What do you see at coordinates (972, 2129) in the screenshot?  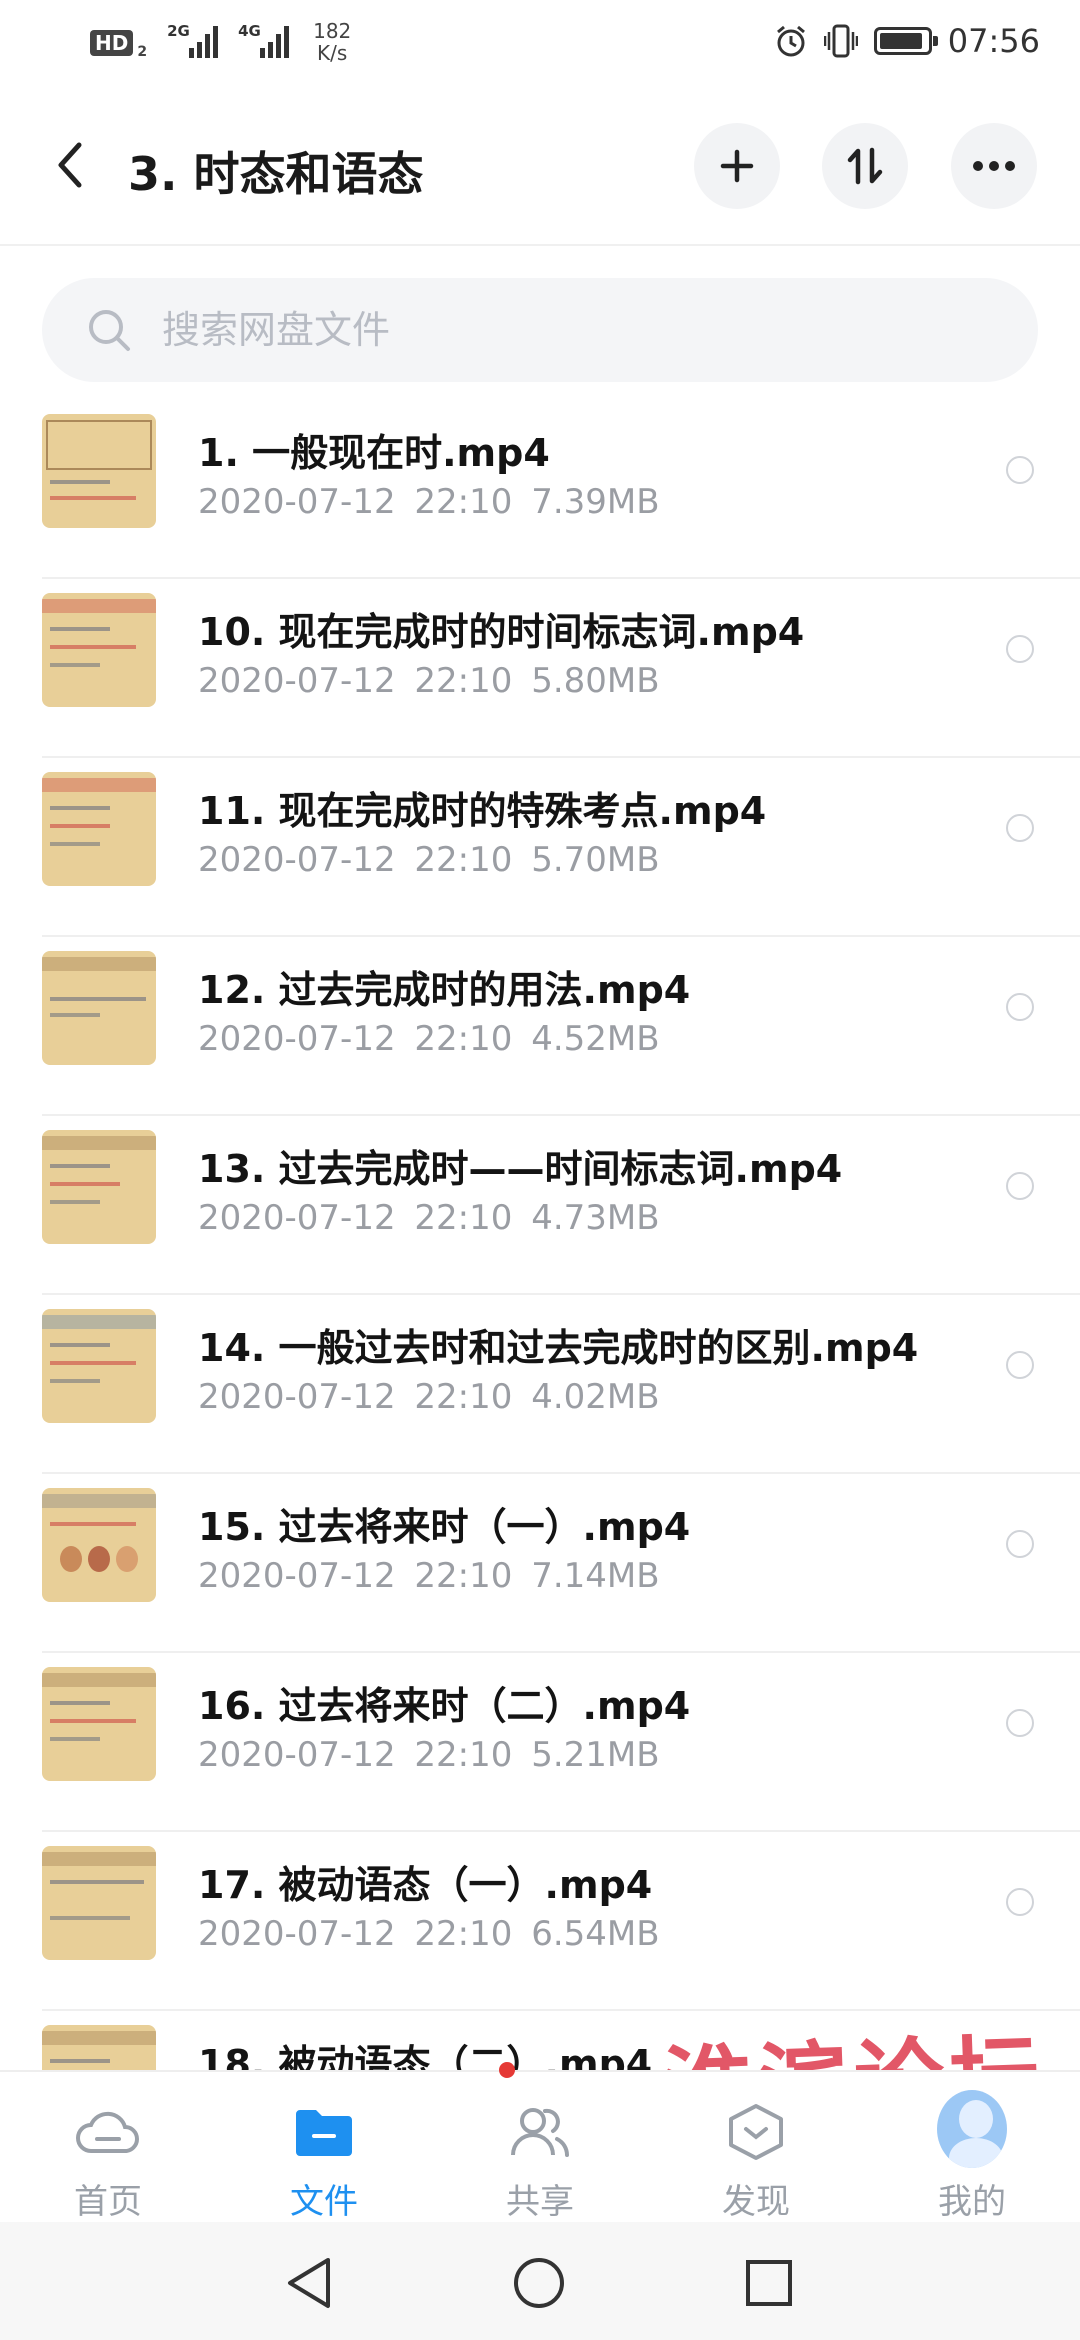 I see `avatar` at bounding box center [972, 2129].